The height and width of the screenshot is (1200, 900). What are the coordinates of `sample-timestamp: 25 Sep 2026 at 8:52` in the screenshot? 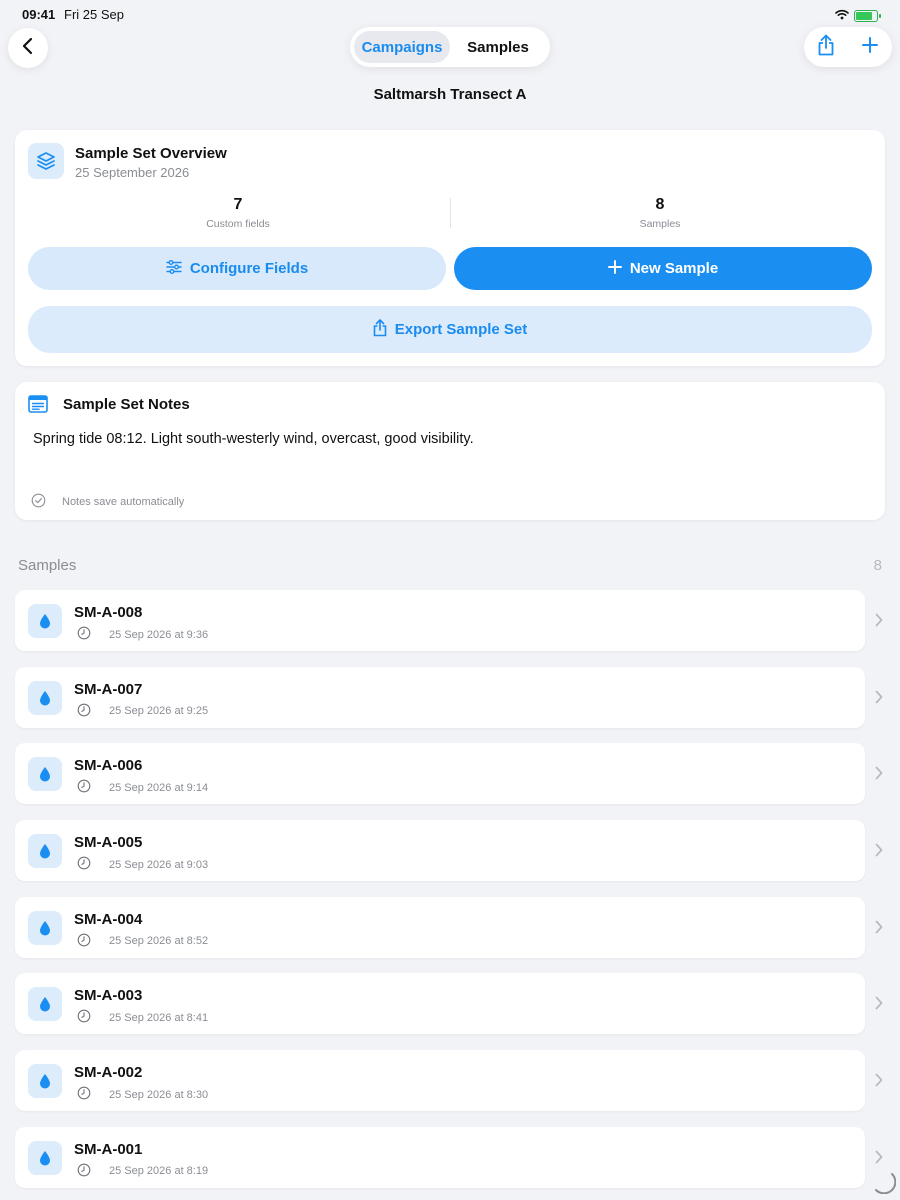 It's located at (142, 941).